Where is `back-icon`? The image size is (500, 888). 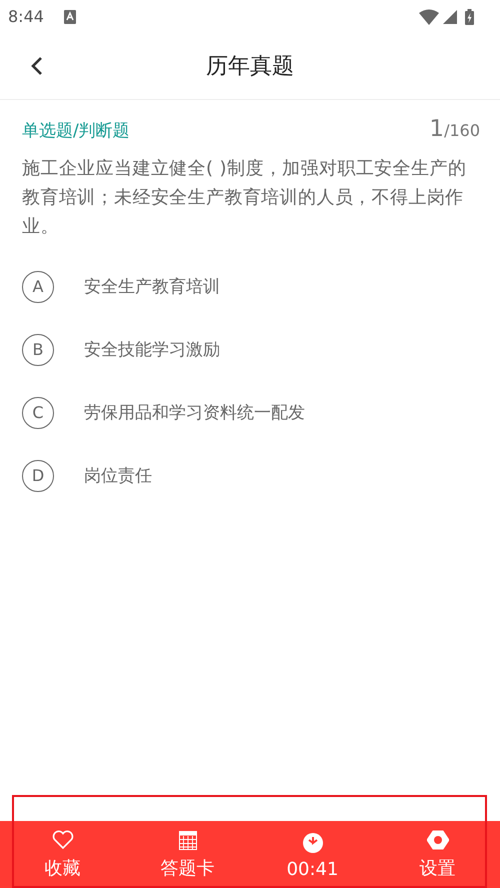
back-icon is located at coordinates (37, 66).